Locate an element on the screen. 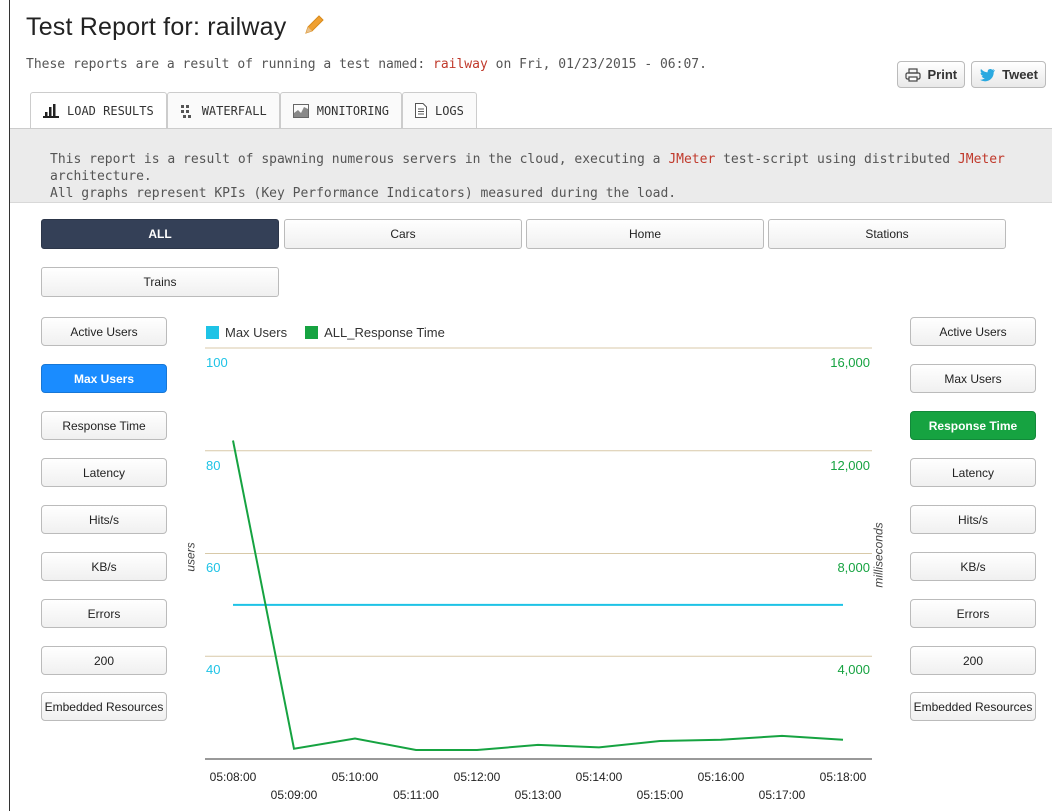  x-tick-label: 05:12:00 is located at coordinates (477, 777).